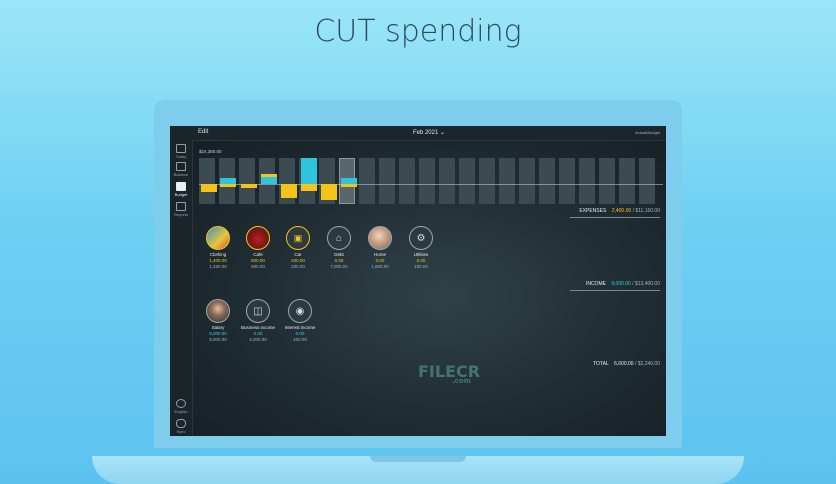  Describe the element at coordinates (258, 238) in the screenshot. I see `coffee-cup-icon` at that location.